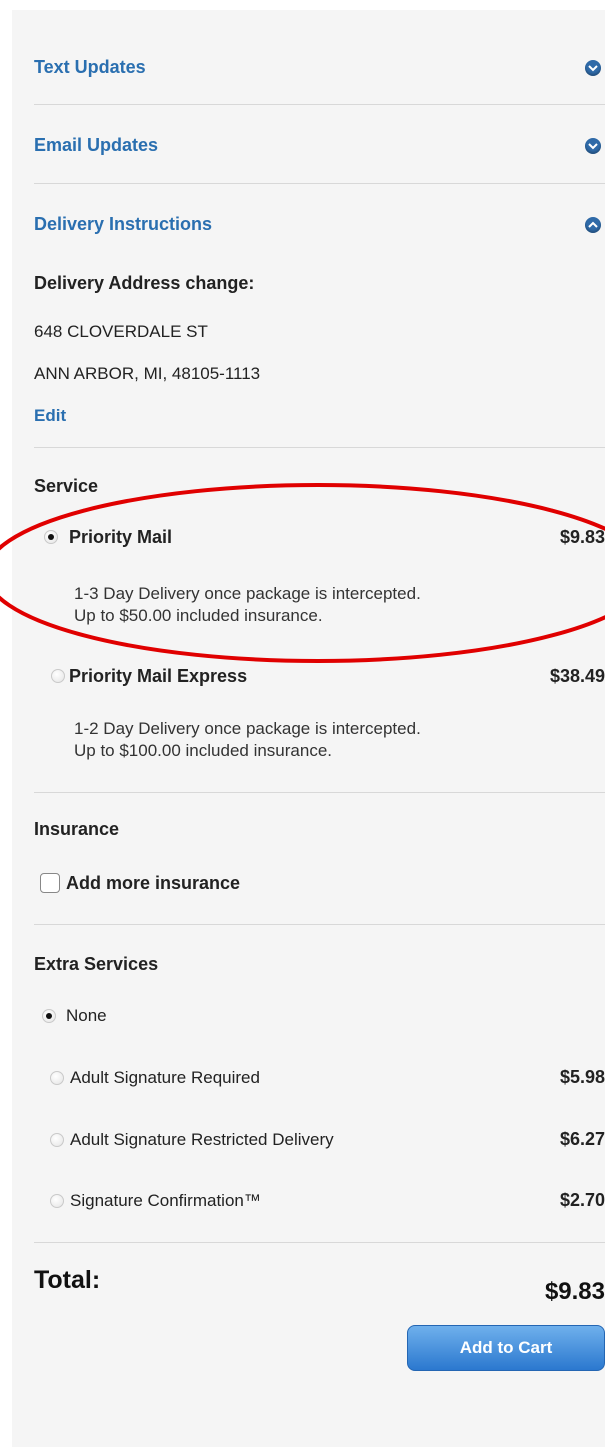 The width and height of the screenshot is (605, 1447). I want to click on adult-signature-price: $5.98, so click(582, 1077).